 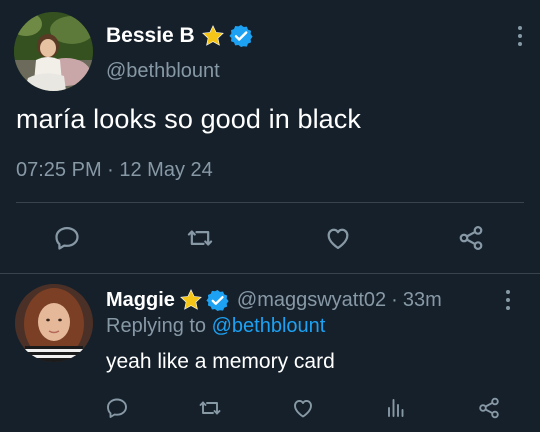 I want to click on replying-prefix: Replying to, so click(x=156, y=326).